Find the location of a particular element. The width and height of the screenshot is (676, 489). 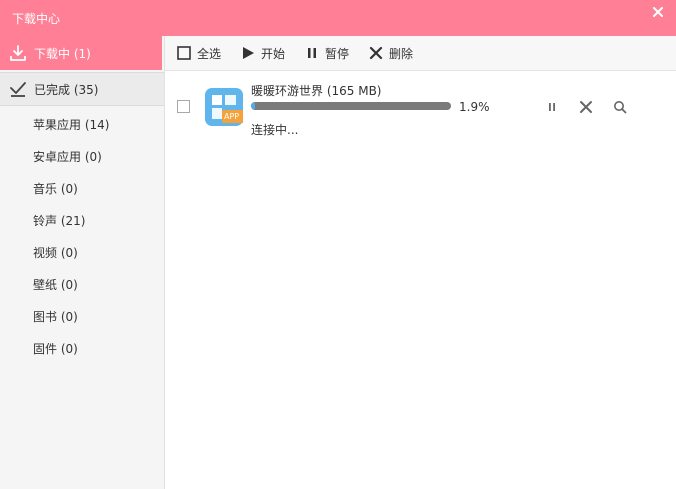

sidebar-item-firmware: 固件 (0) is located at coordinates (82, 348).